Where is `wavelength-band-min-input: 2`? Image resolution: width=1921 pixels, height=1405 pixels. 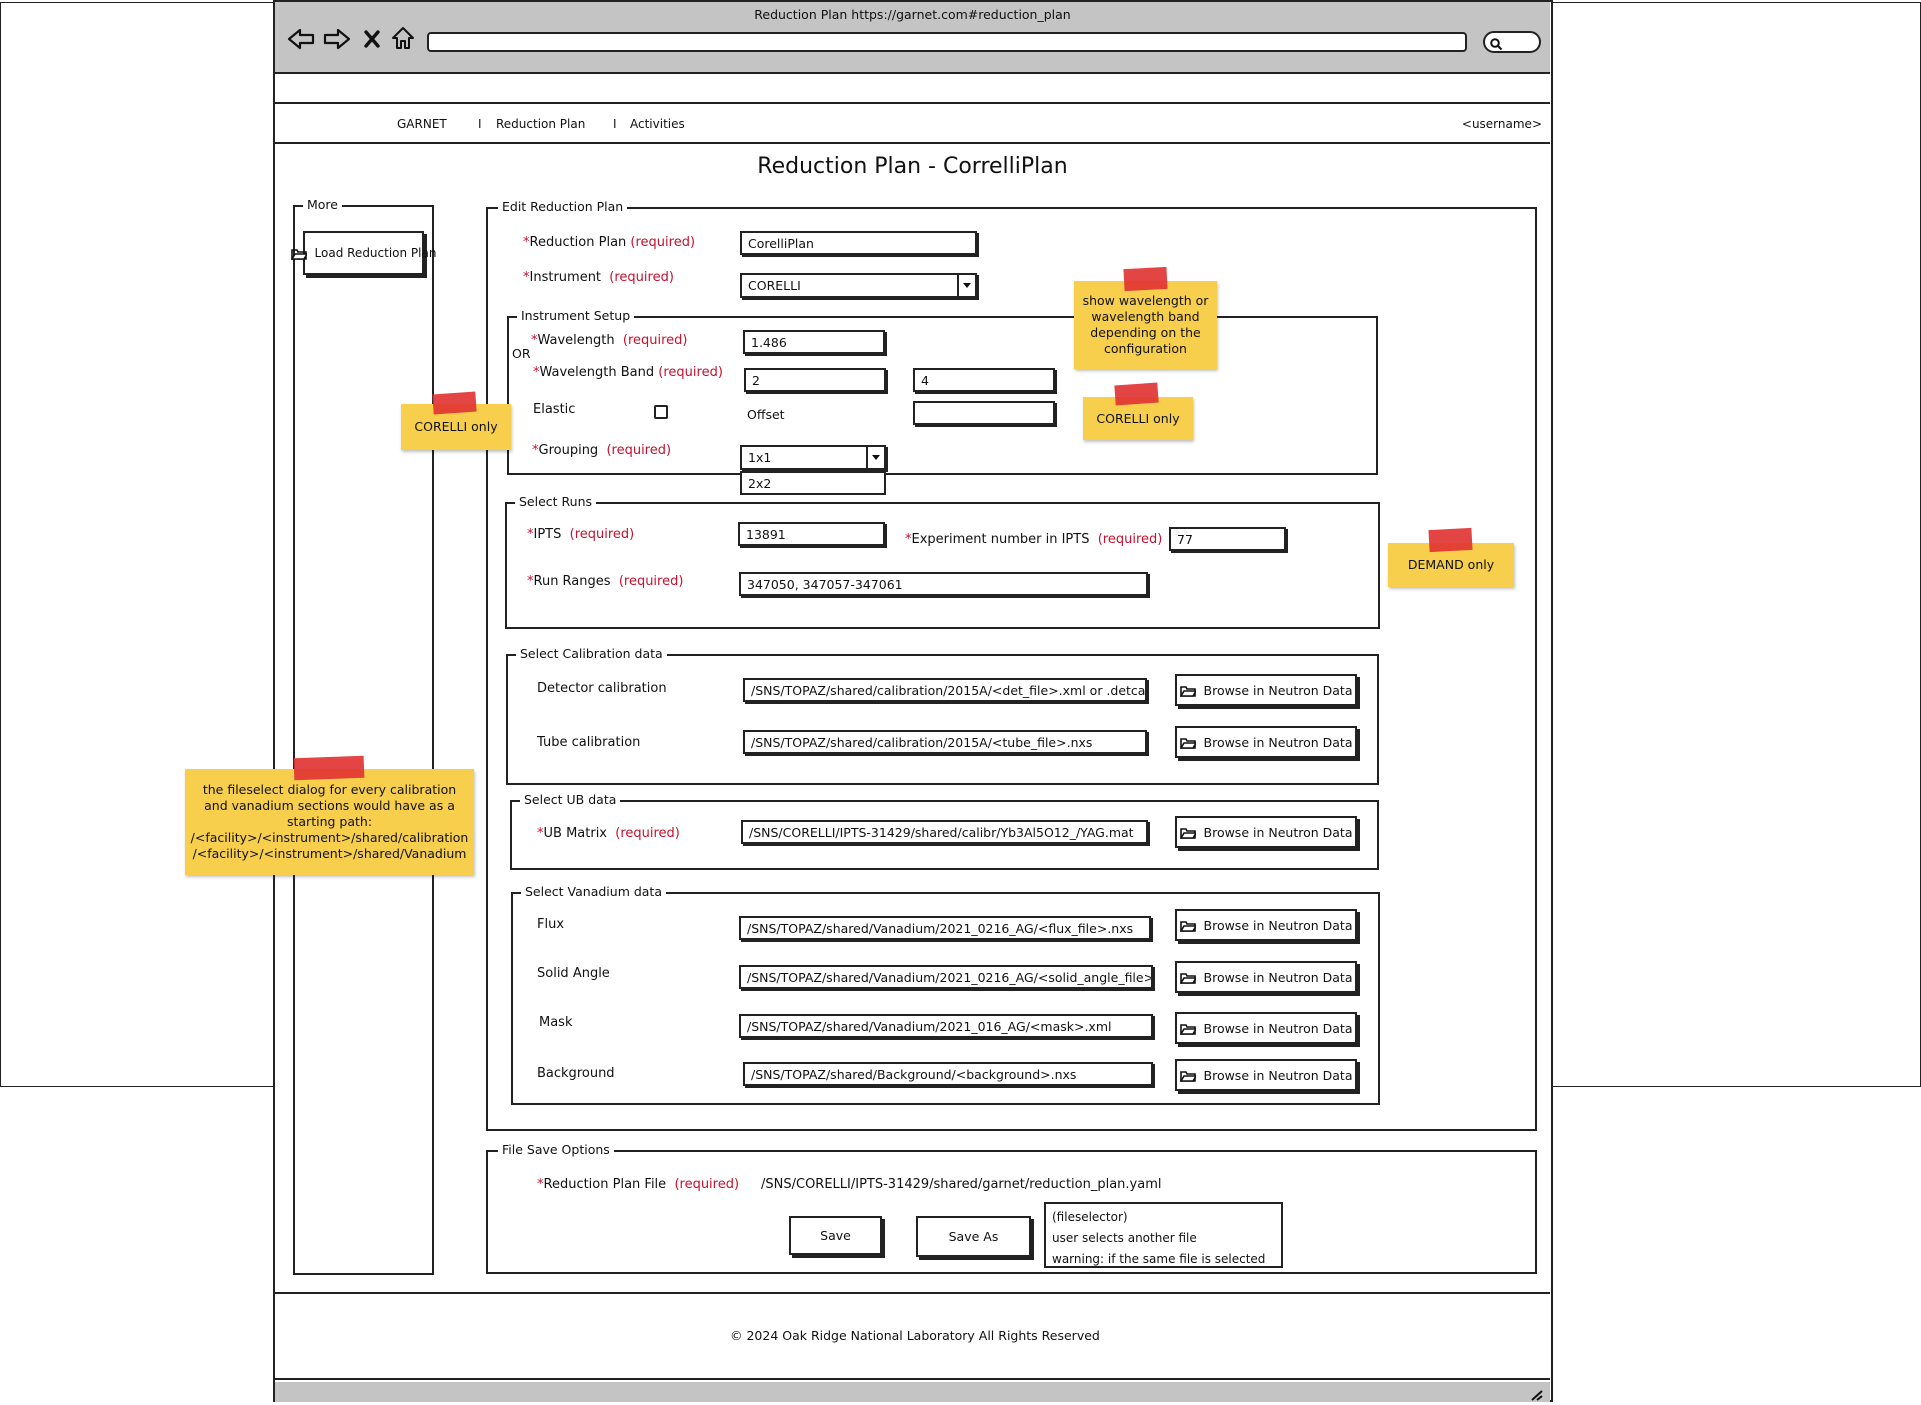 wavelength-band-min-input: 2 is located at coordinates (815, 380).